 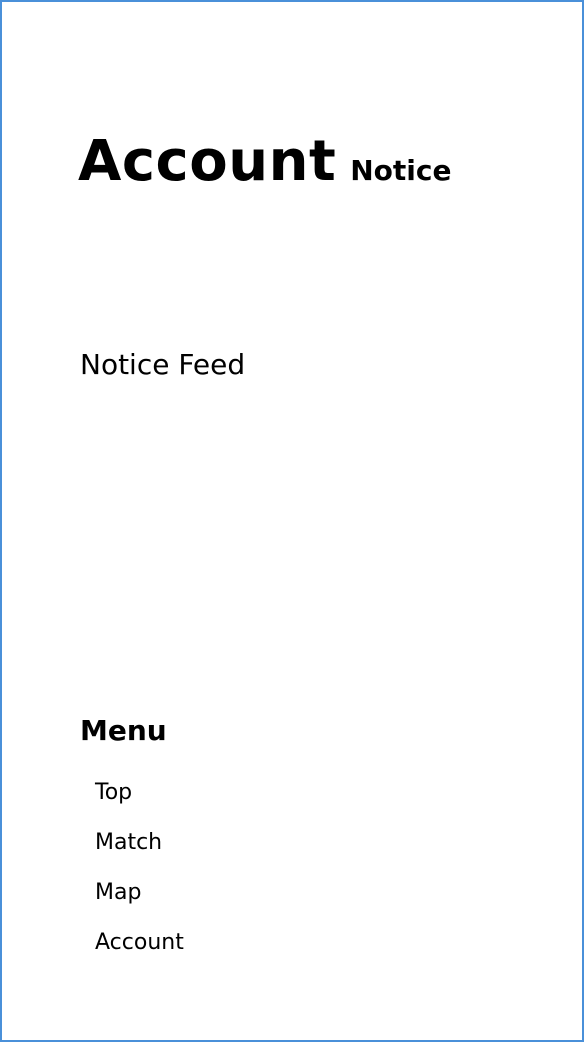 I want to click on notice-feed-title: Notice Feed, so click(x=163, y=364).